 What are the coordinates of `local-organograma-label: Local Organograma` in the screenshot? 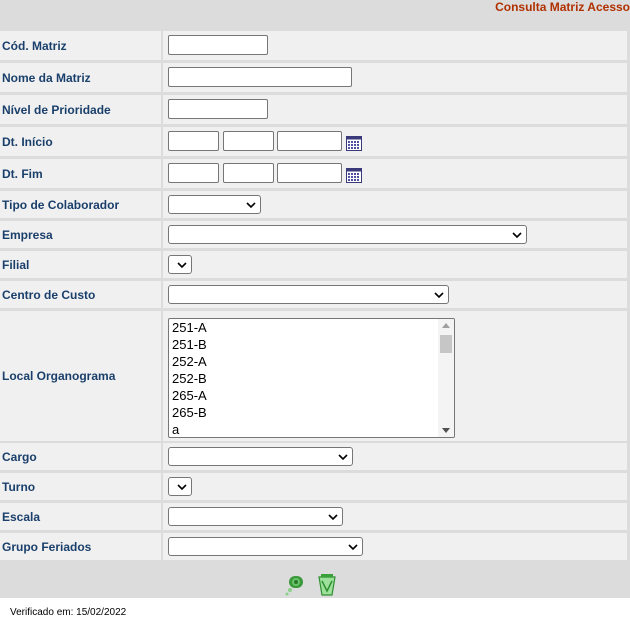 It's located at (80, 376).